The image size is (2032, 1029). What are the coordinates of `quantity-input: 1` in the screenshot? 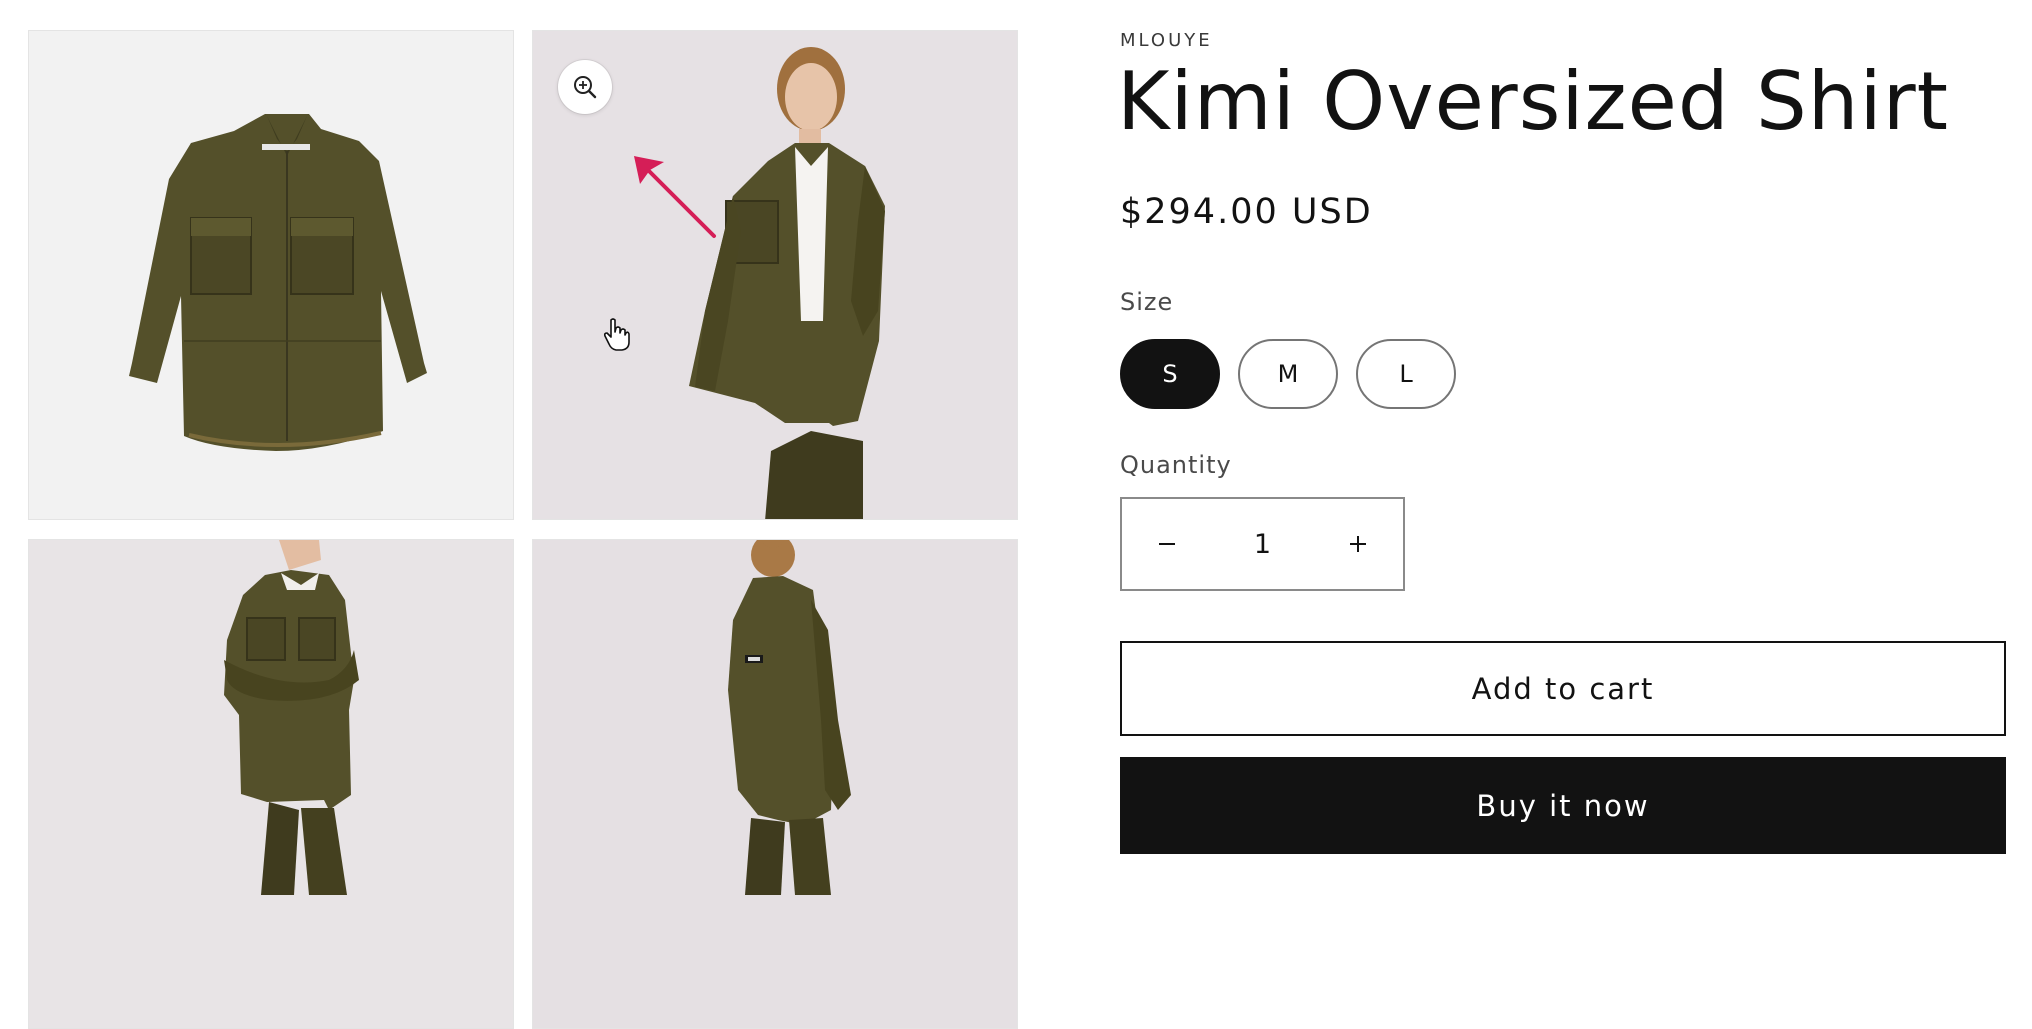 It's located at (1262, 544).